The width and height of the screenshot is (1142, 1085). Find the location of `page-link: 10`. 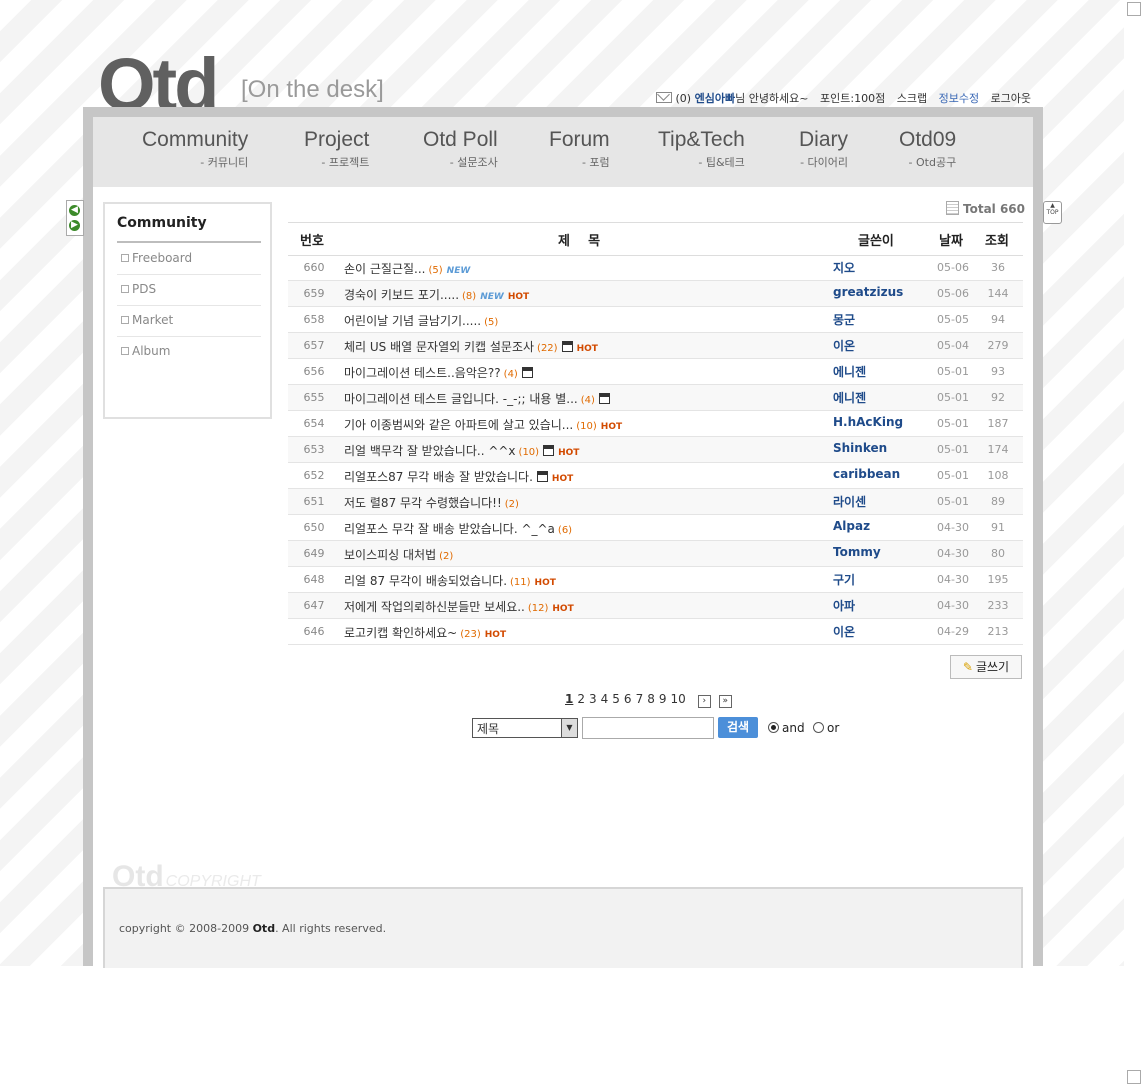

page-link: 10 is located at coordinates (677, 699).